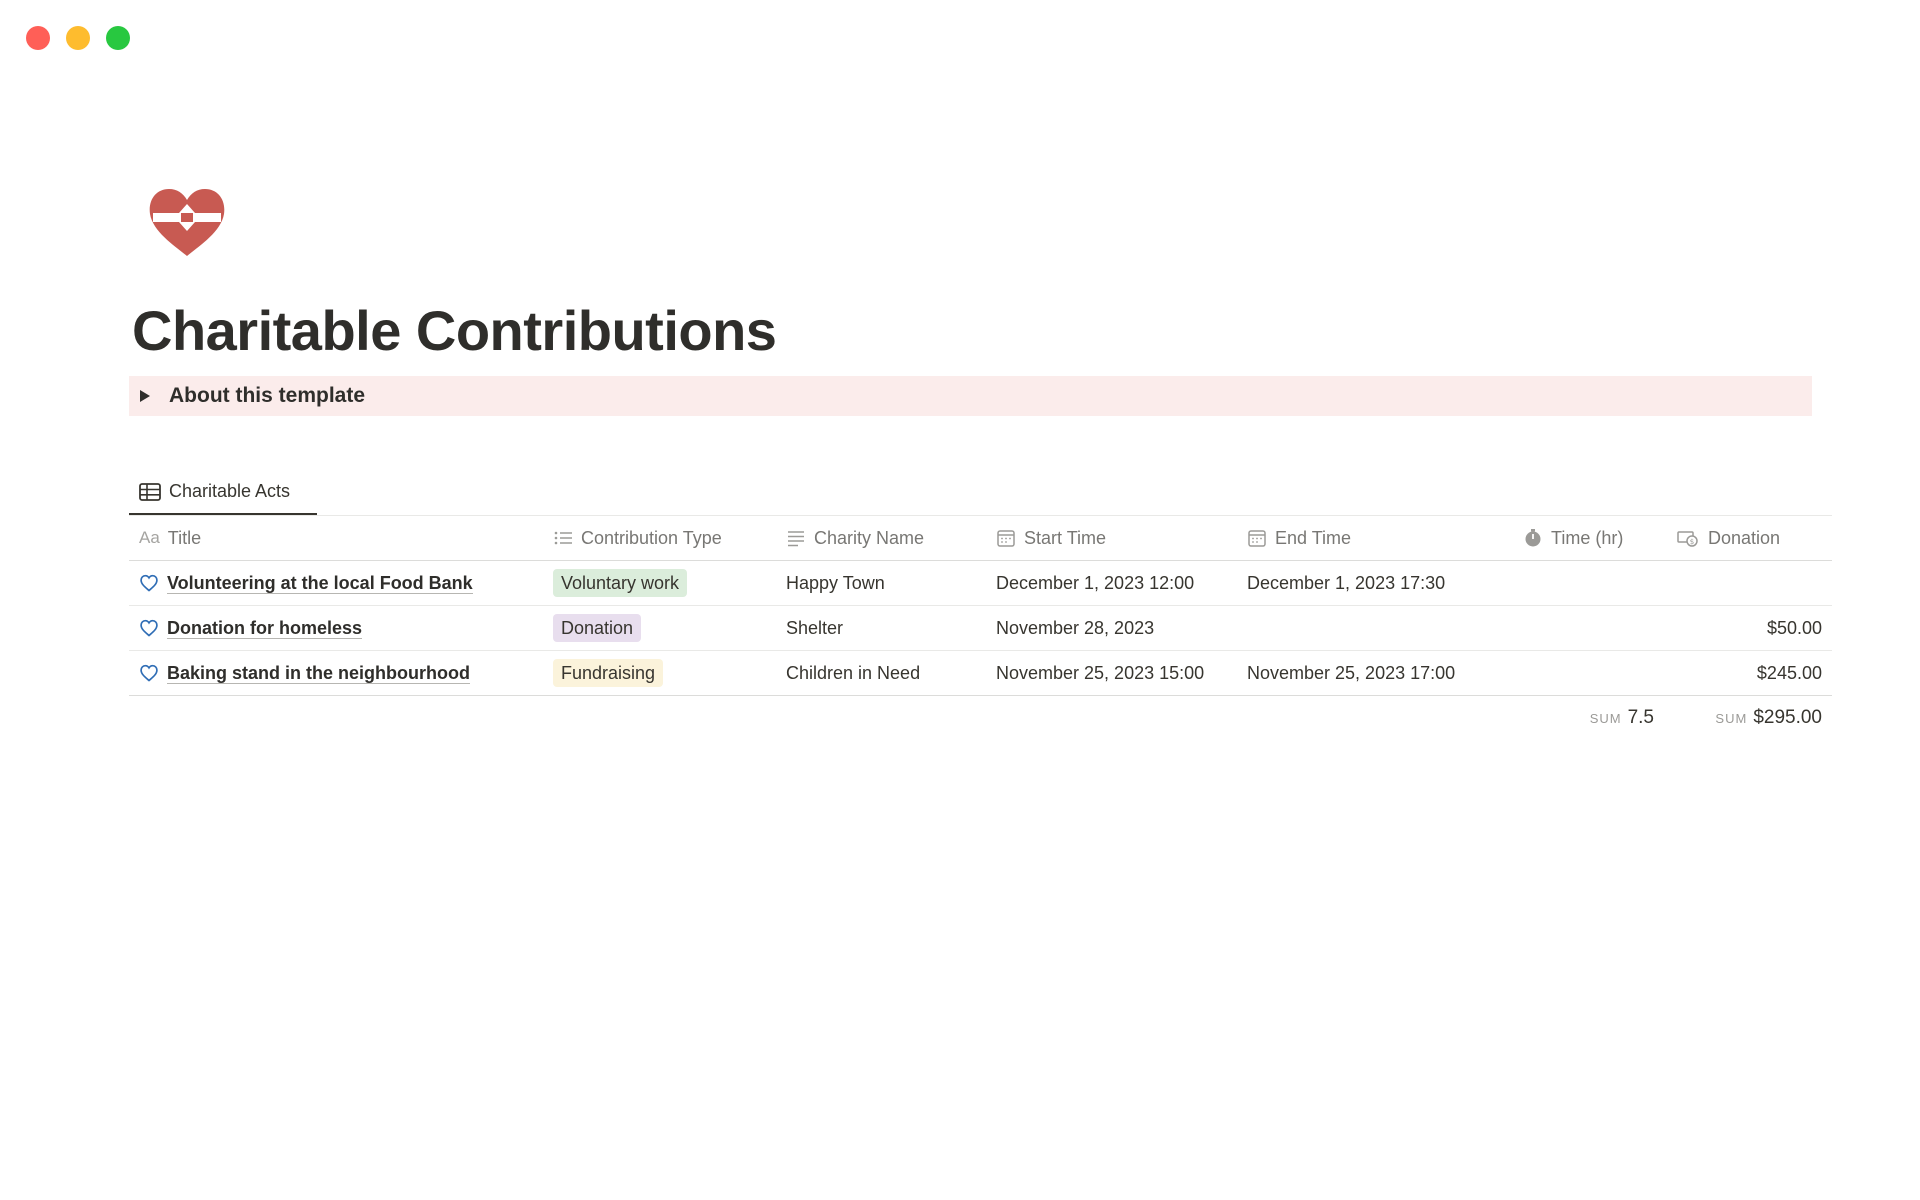 The width and height of the screenshot is (1920, 1200). Describe the element at coordinates (597, 628) in the screenshot. I see `contribution-type-tag: Donation` at that location.